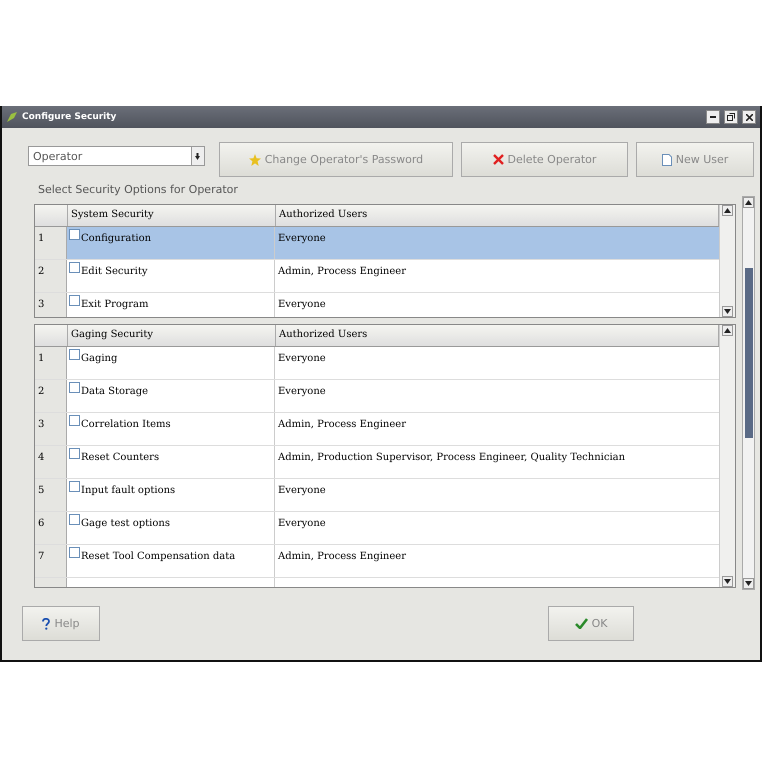 This screenshot has height=767, width=767. I want to click on option-name: Exit Program, so click(114, 304).